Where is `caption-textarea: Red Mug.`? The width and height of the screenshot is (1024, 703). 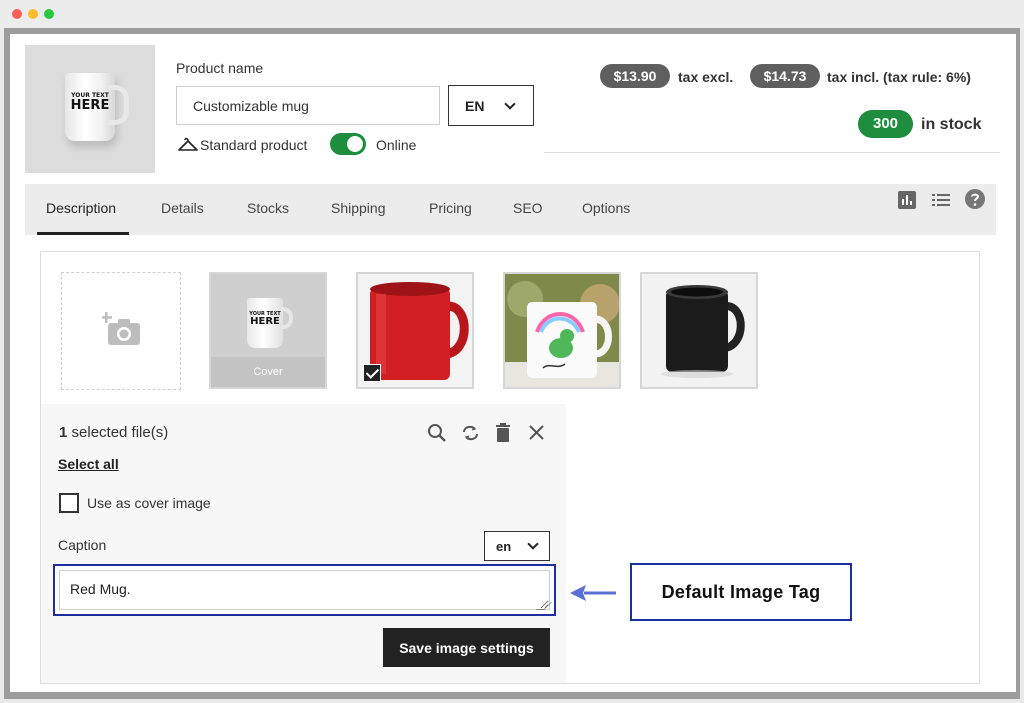 caption-textarea: Red Mug. is located at coordinates (304, 590).